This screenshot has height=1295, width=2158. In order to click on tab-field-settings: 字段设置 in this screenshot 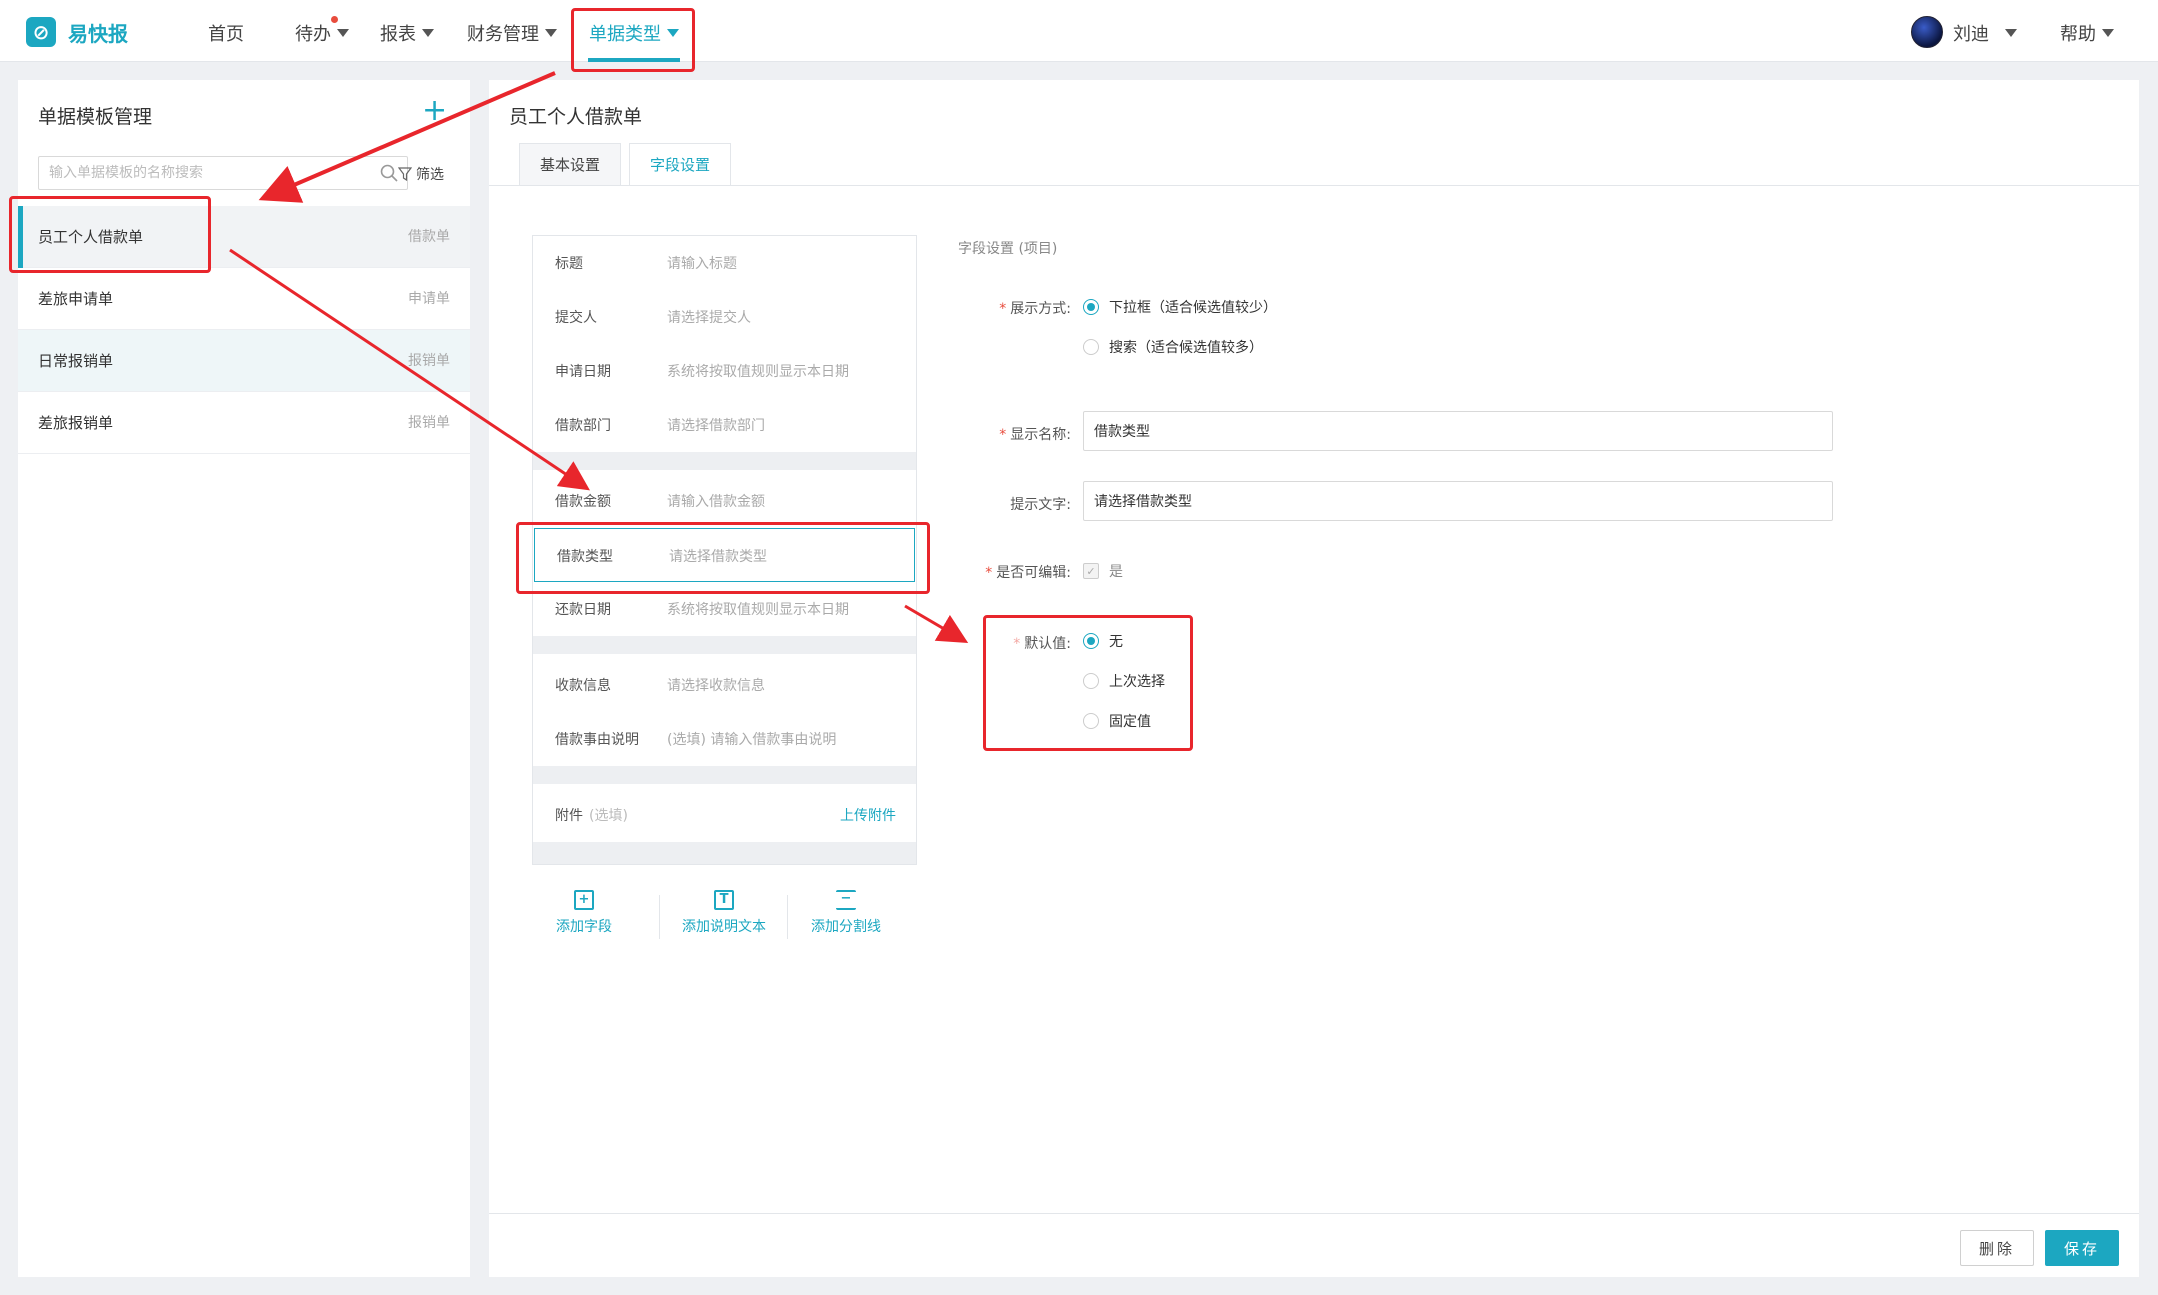, I will do `click(680, 164)`.